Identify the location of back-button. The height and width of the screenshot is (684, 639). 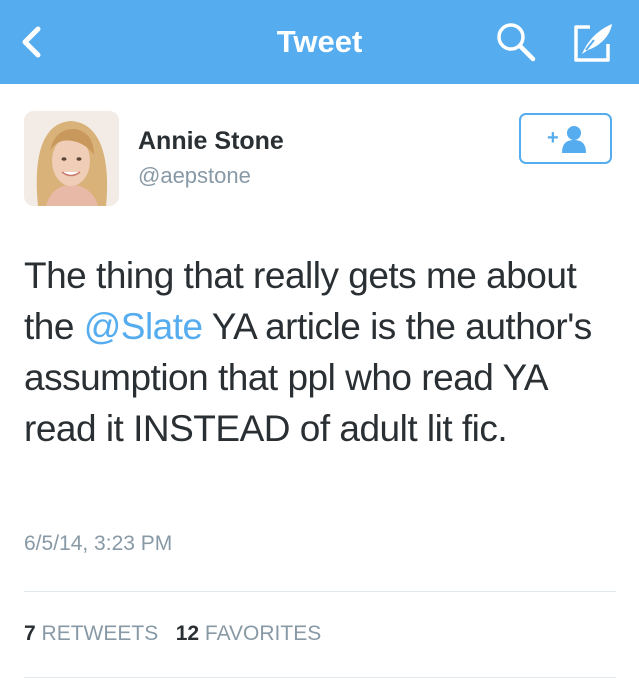
(34, 42).